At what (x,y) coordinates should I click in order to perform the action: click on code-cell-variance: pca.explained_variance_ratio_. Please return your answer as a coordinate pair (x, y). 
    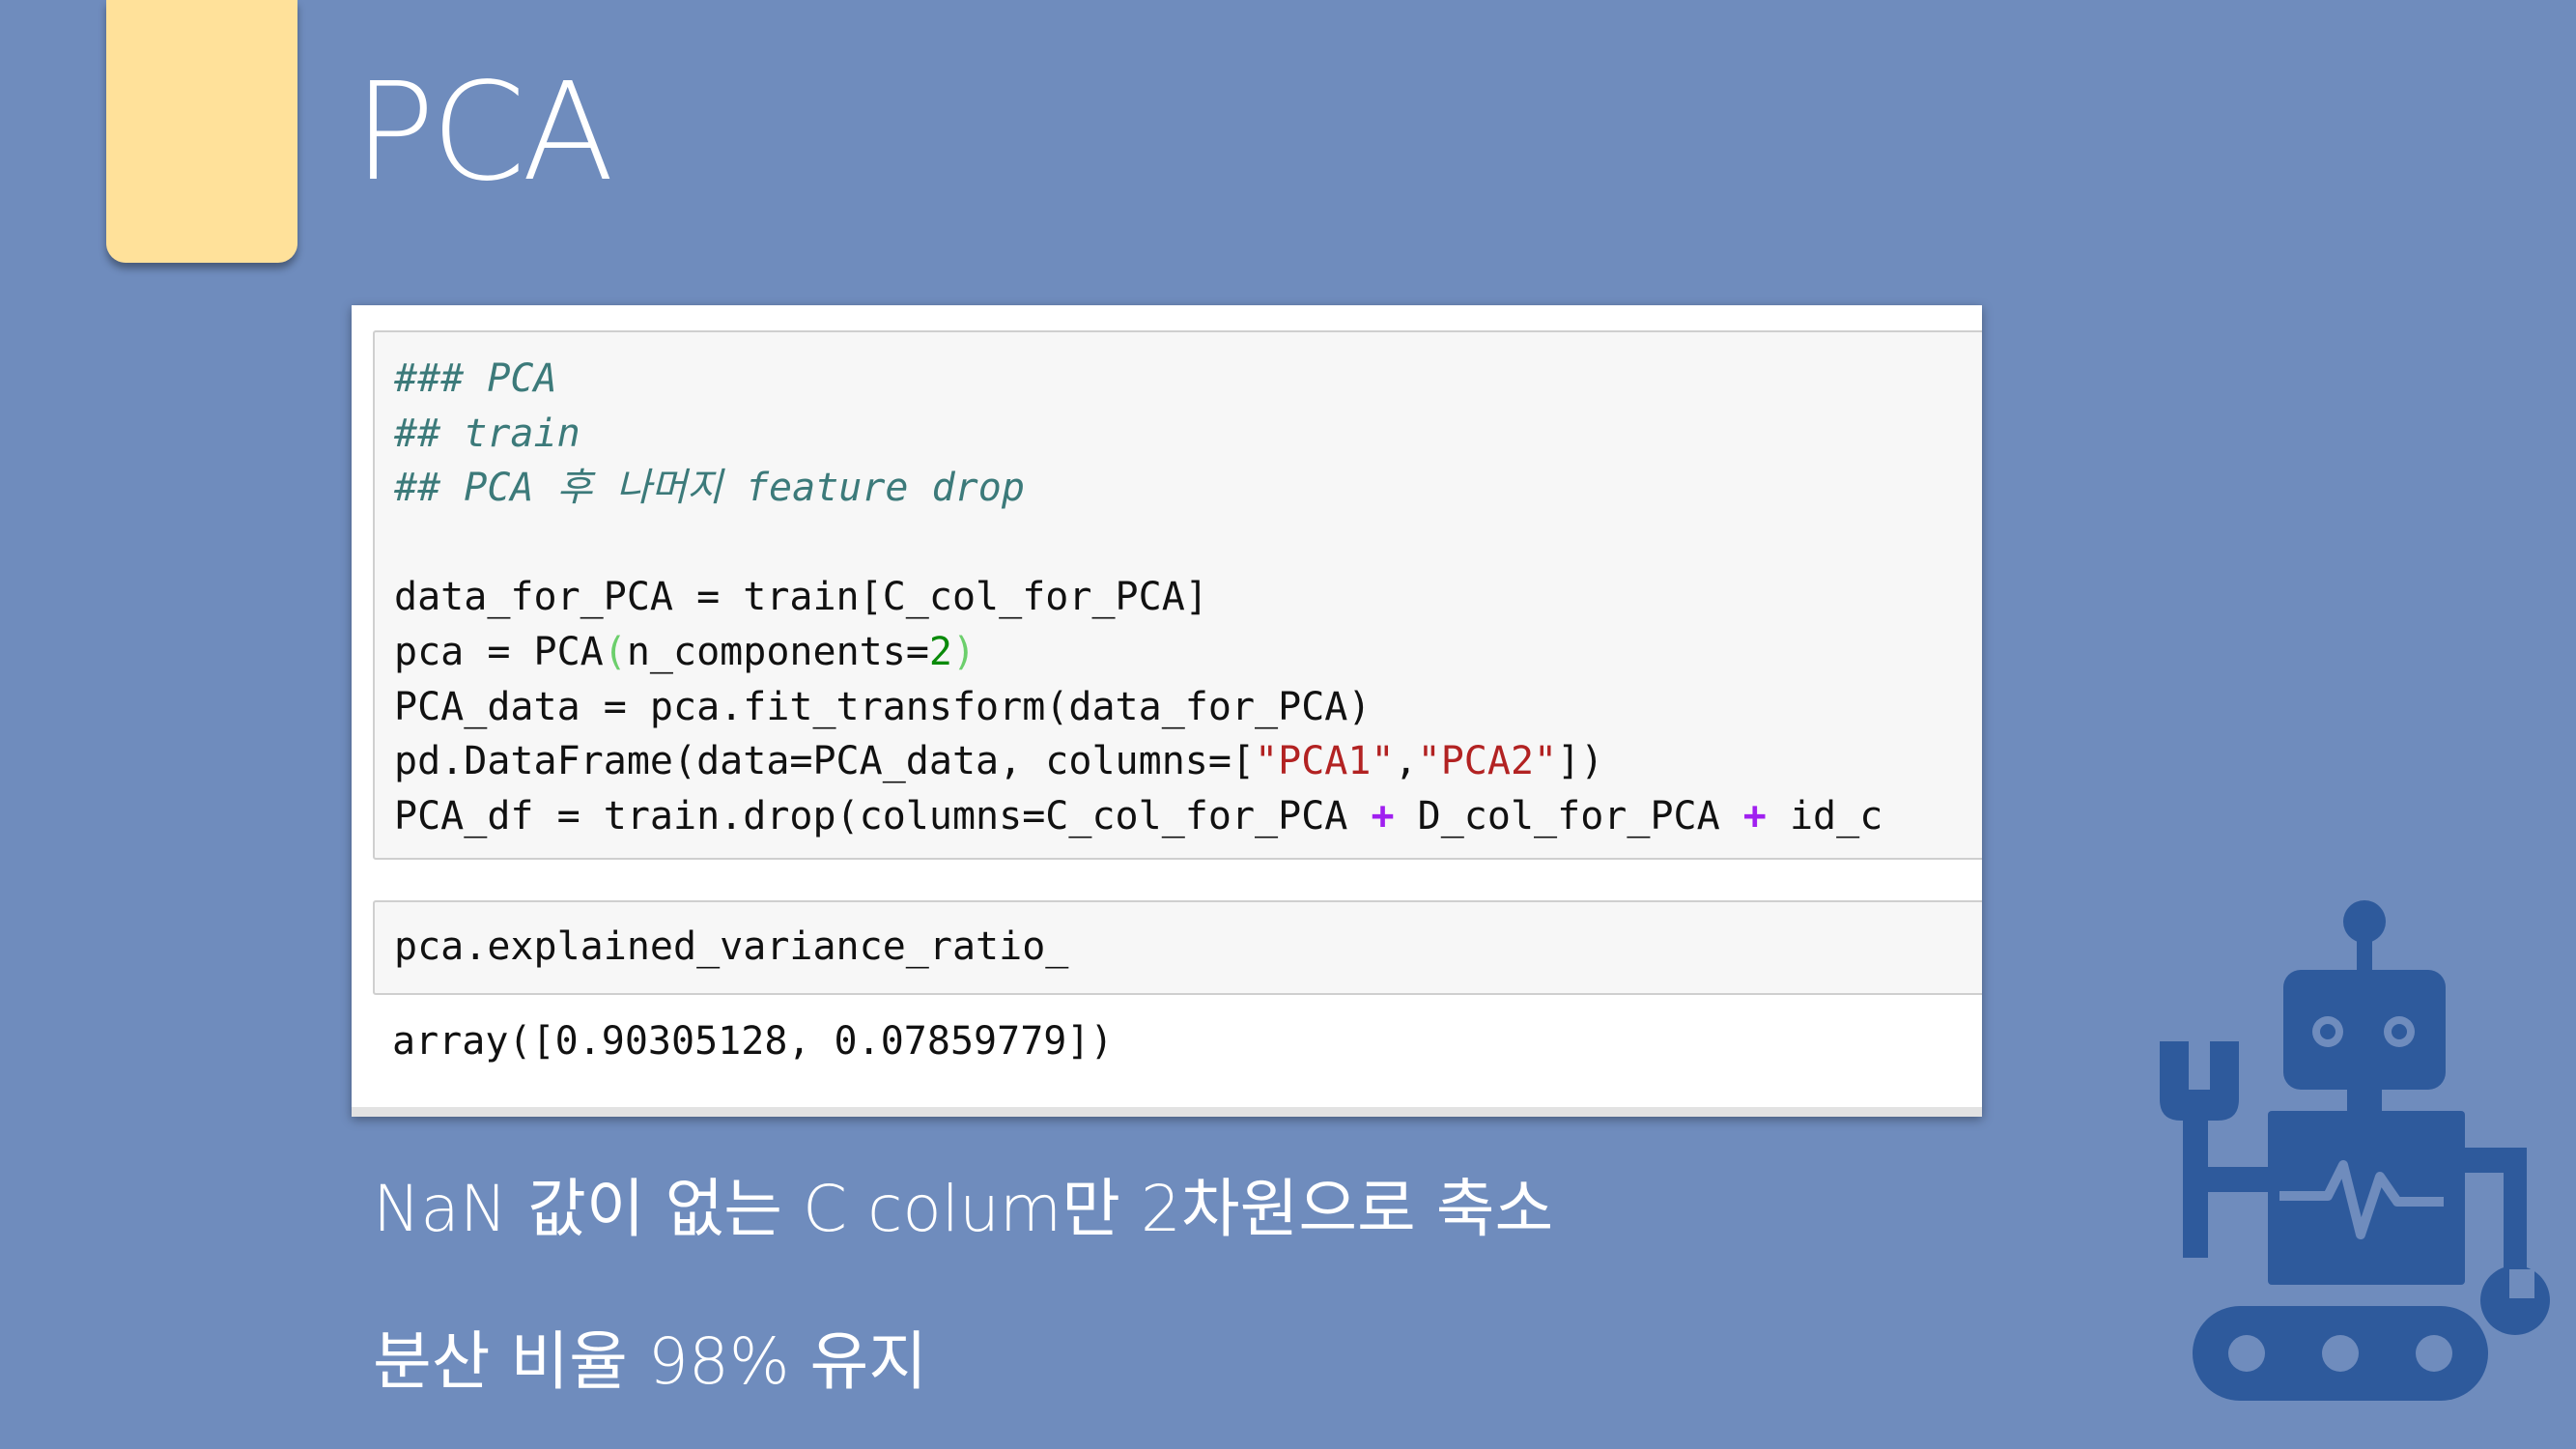
    Looking at the image, I should click on (1177, 947).